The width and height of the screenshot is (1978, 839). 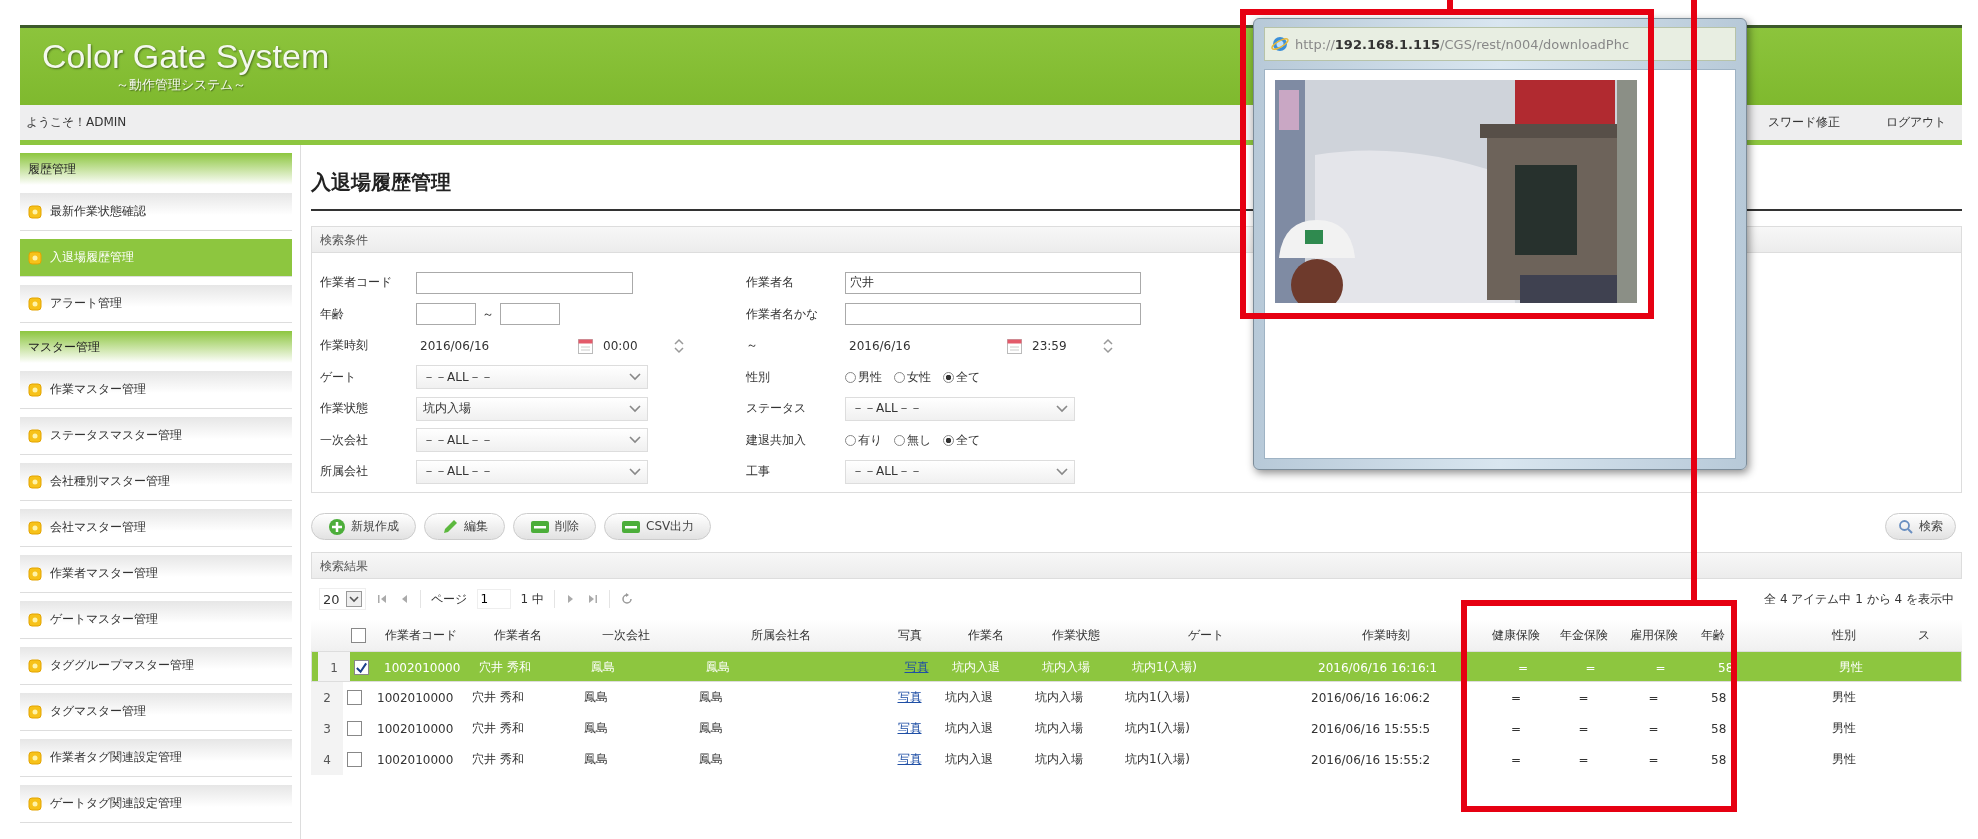 What do you see at coordinates (518, 635) in the screenshot?
I see `column-header: 作業者名` at bounding box center [518, 635].